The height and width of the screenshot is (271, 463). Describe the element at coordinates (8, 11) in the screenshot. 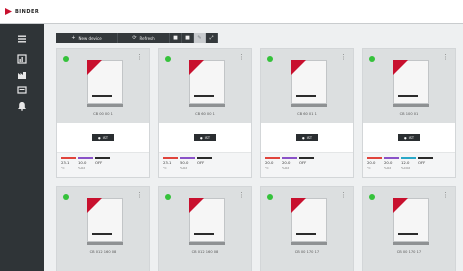

I see `brand-logo-icon` at that location.